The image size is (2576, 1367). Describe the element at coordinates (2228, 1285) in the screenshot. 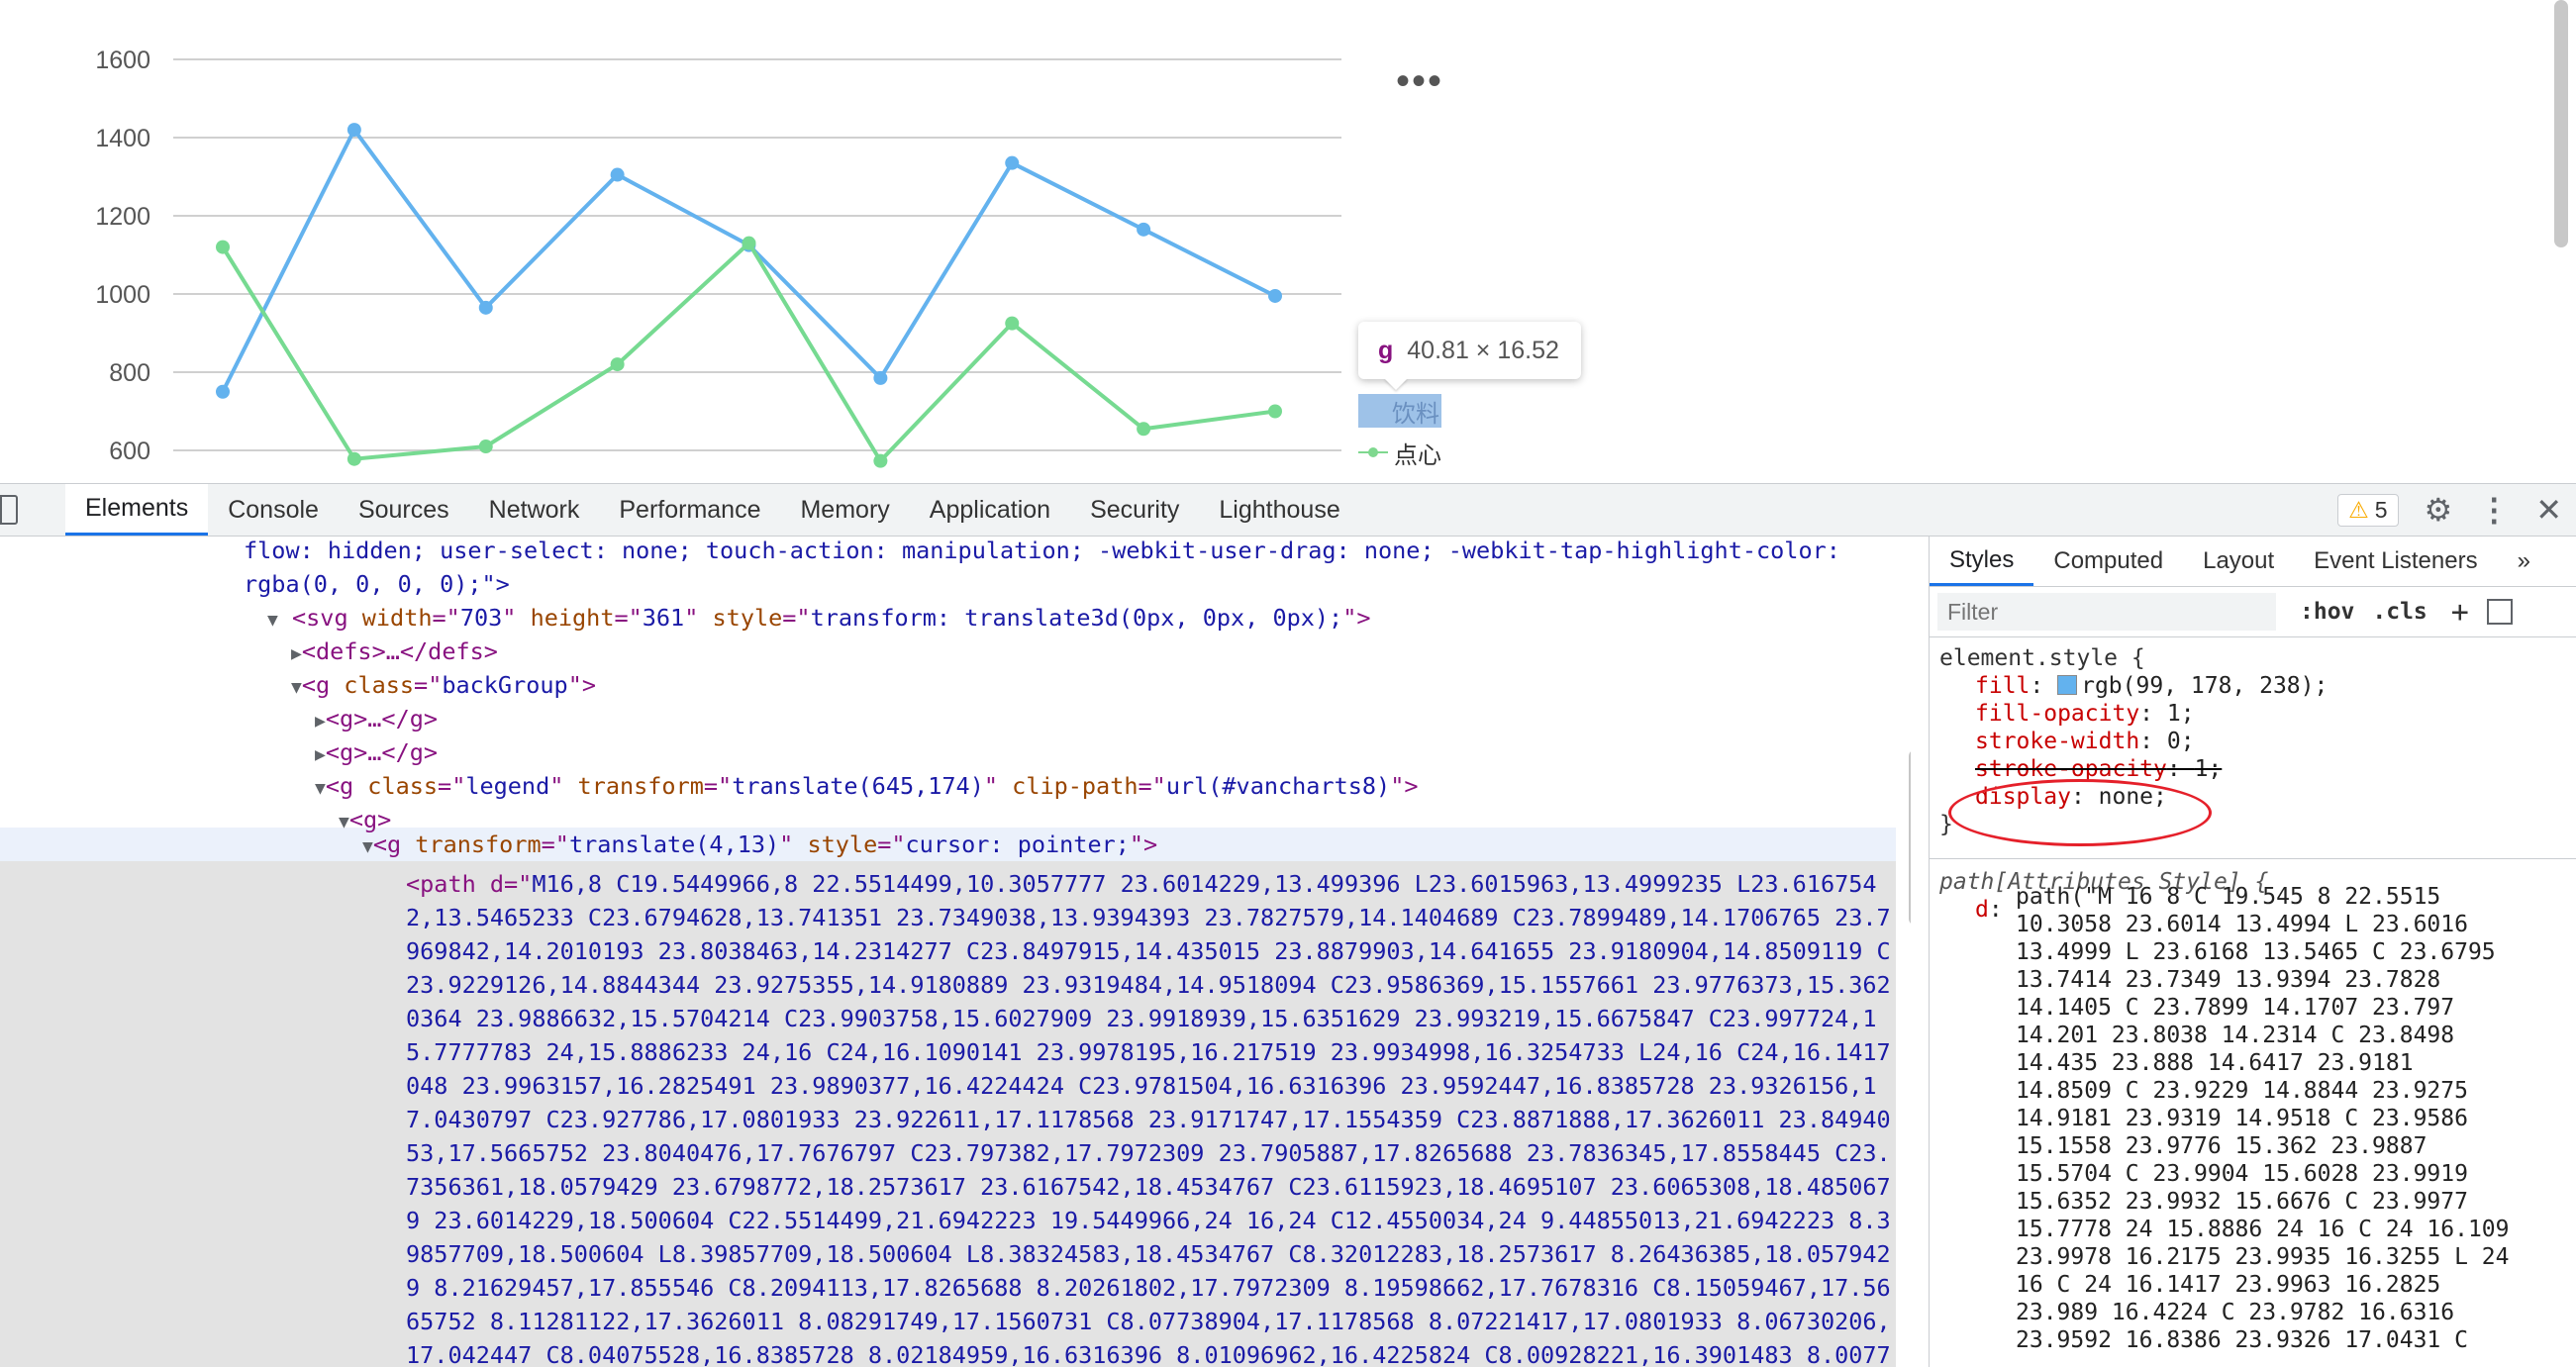

I see `d-path-line: 16 C 24 16.1417 23.9963 16.2825` at that location.